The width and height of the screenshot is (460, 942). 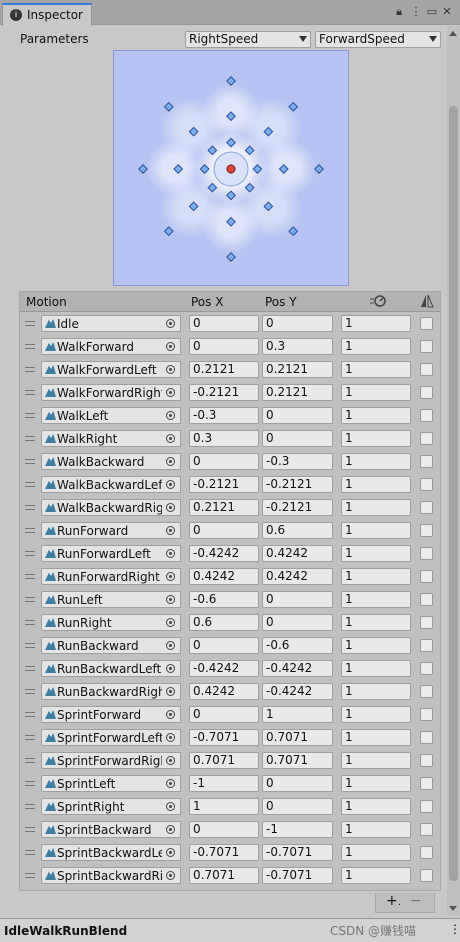 What do you see at coordinates (111, 737) in the screenshot?
I see `motion-clip-field: SprintForwardLeft` at bounding box center [111, 737].